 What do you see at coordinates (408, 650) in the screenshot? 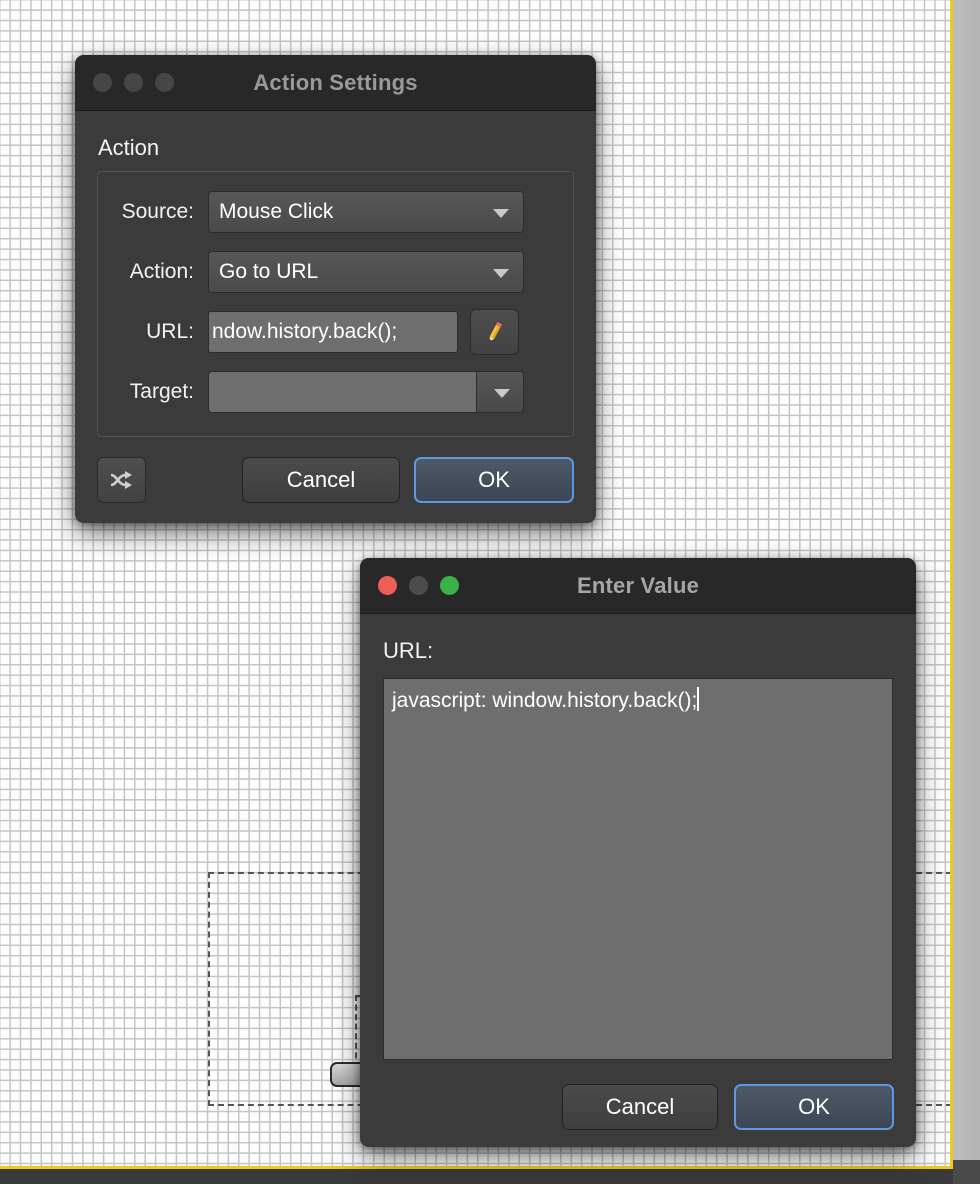
I see `value-field-label: URL:` at bounding box center [408, 650].